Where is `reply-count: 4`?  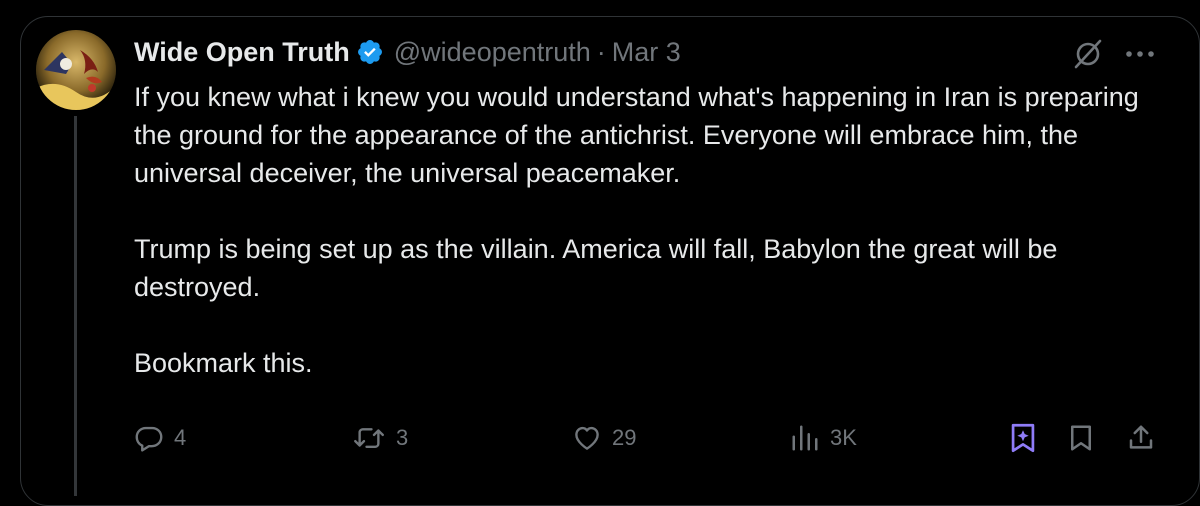
reply-count: 4 is located at coordinates (180, 437).